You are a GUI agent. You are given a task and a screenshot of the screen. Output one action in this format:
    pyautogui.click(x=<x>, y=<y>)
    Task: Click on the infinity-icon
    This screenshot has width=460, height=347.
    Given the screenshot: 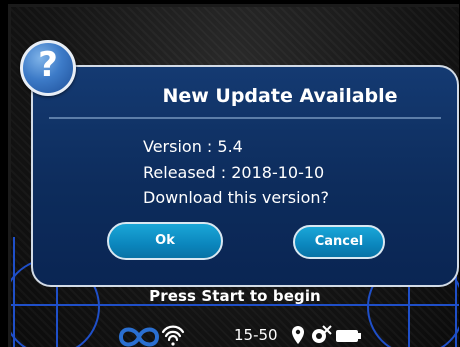 What is the action you would take?
    pyautogui.click(x=139, y=337)
    